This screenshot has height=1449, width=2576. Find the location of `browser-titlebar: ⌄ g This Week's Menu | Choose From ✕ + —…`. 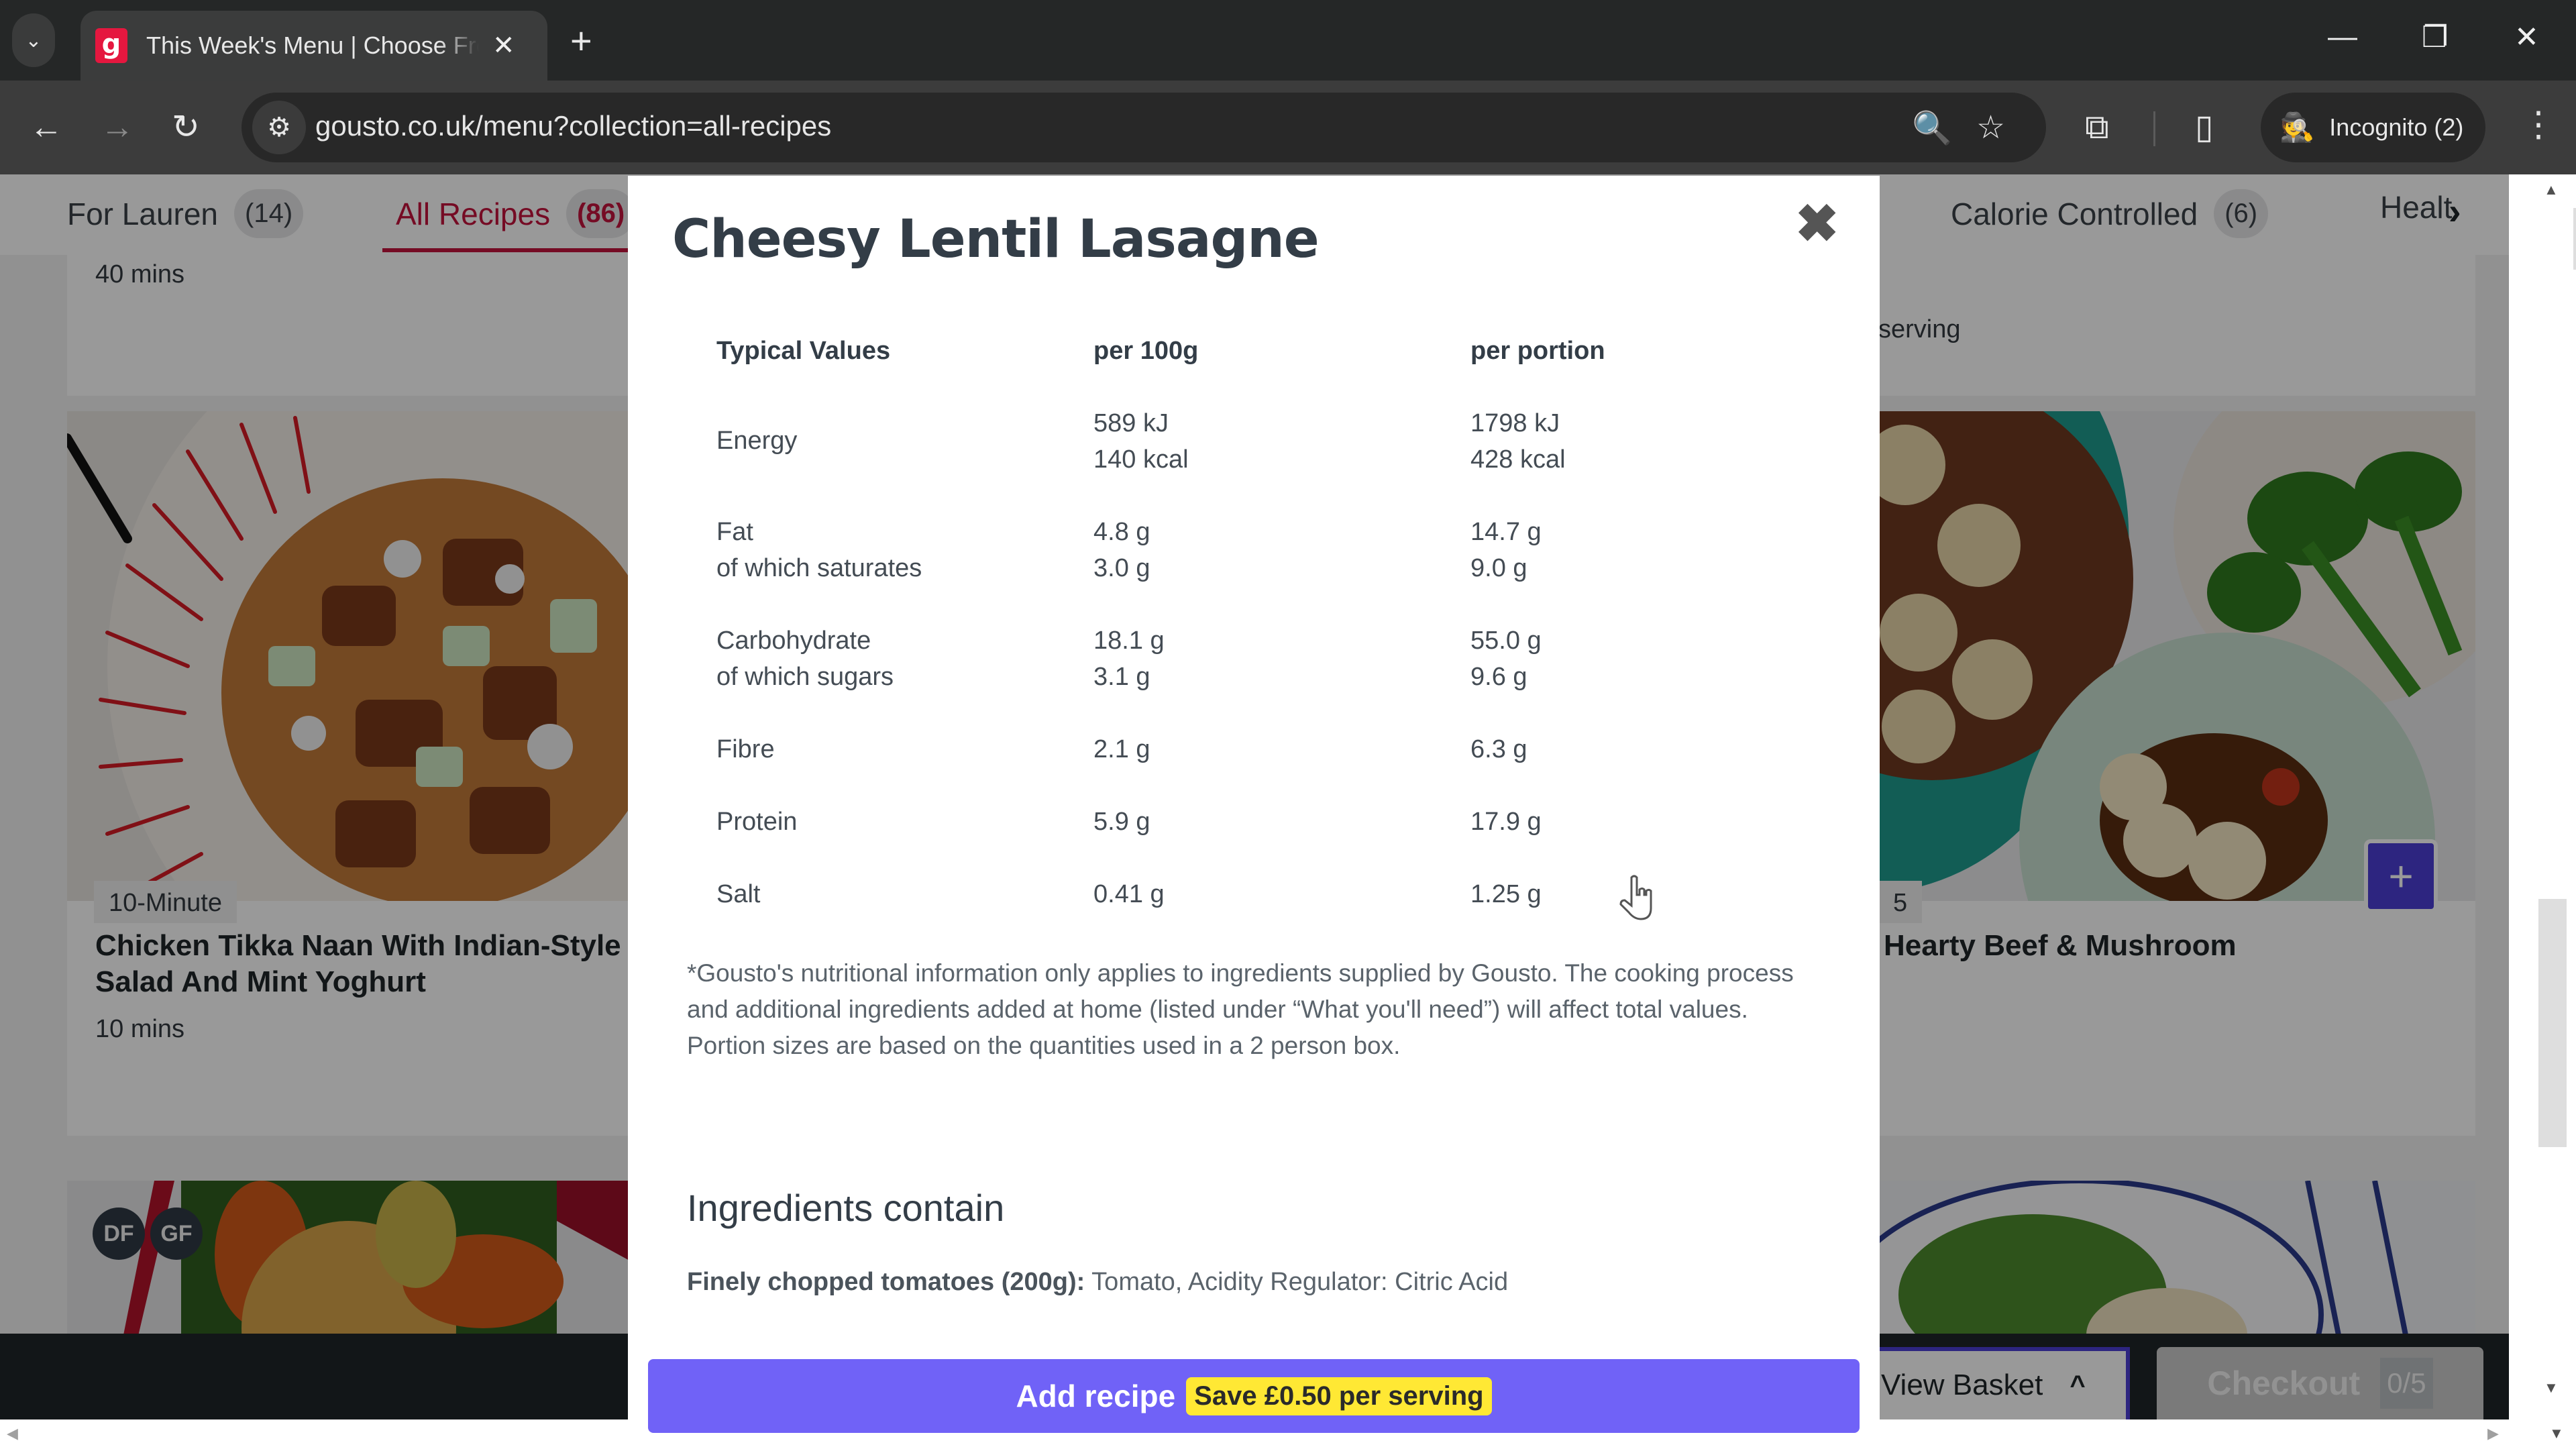

browser-titlebar: ⌄ g This Week's Menu | Choose From ✕ + —… is located at coordinates (1288, 40).